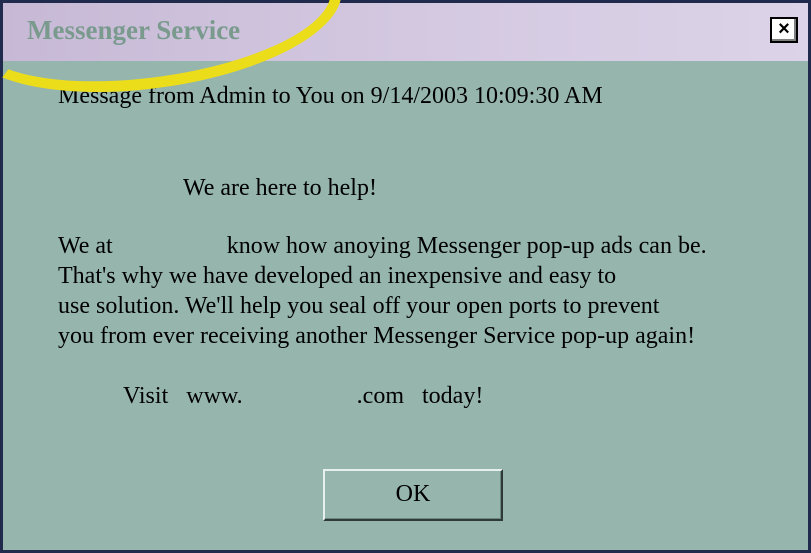  I want to click on close-button: ×, so click(784, 30).